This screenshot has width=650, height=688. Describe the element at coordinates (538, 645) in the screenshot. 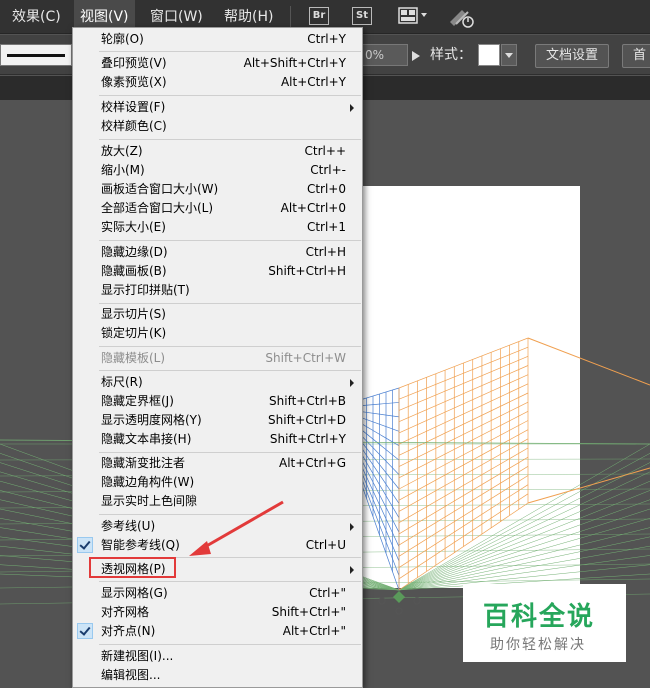

I see `watermark-subtitle: 助你轻松解决` at that location.